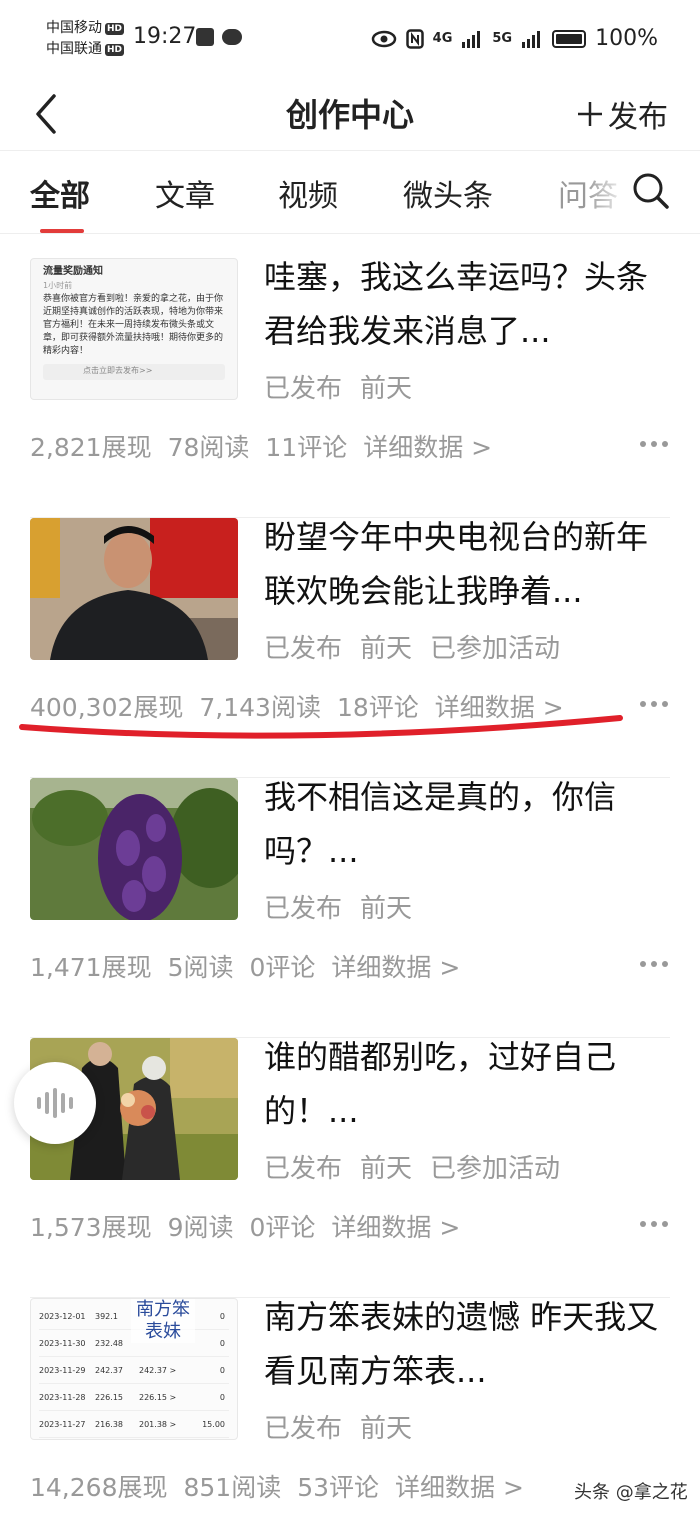 The height and width of the screenshot is (1516, 700). I want to click on table-cell: 2023-12-01, so click(62, 1316).